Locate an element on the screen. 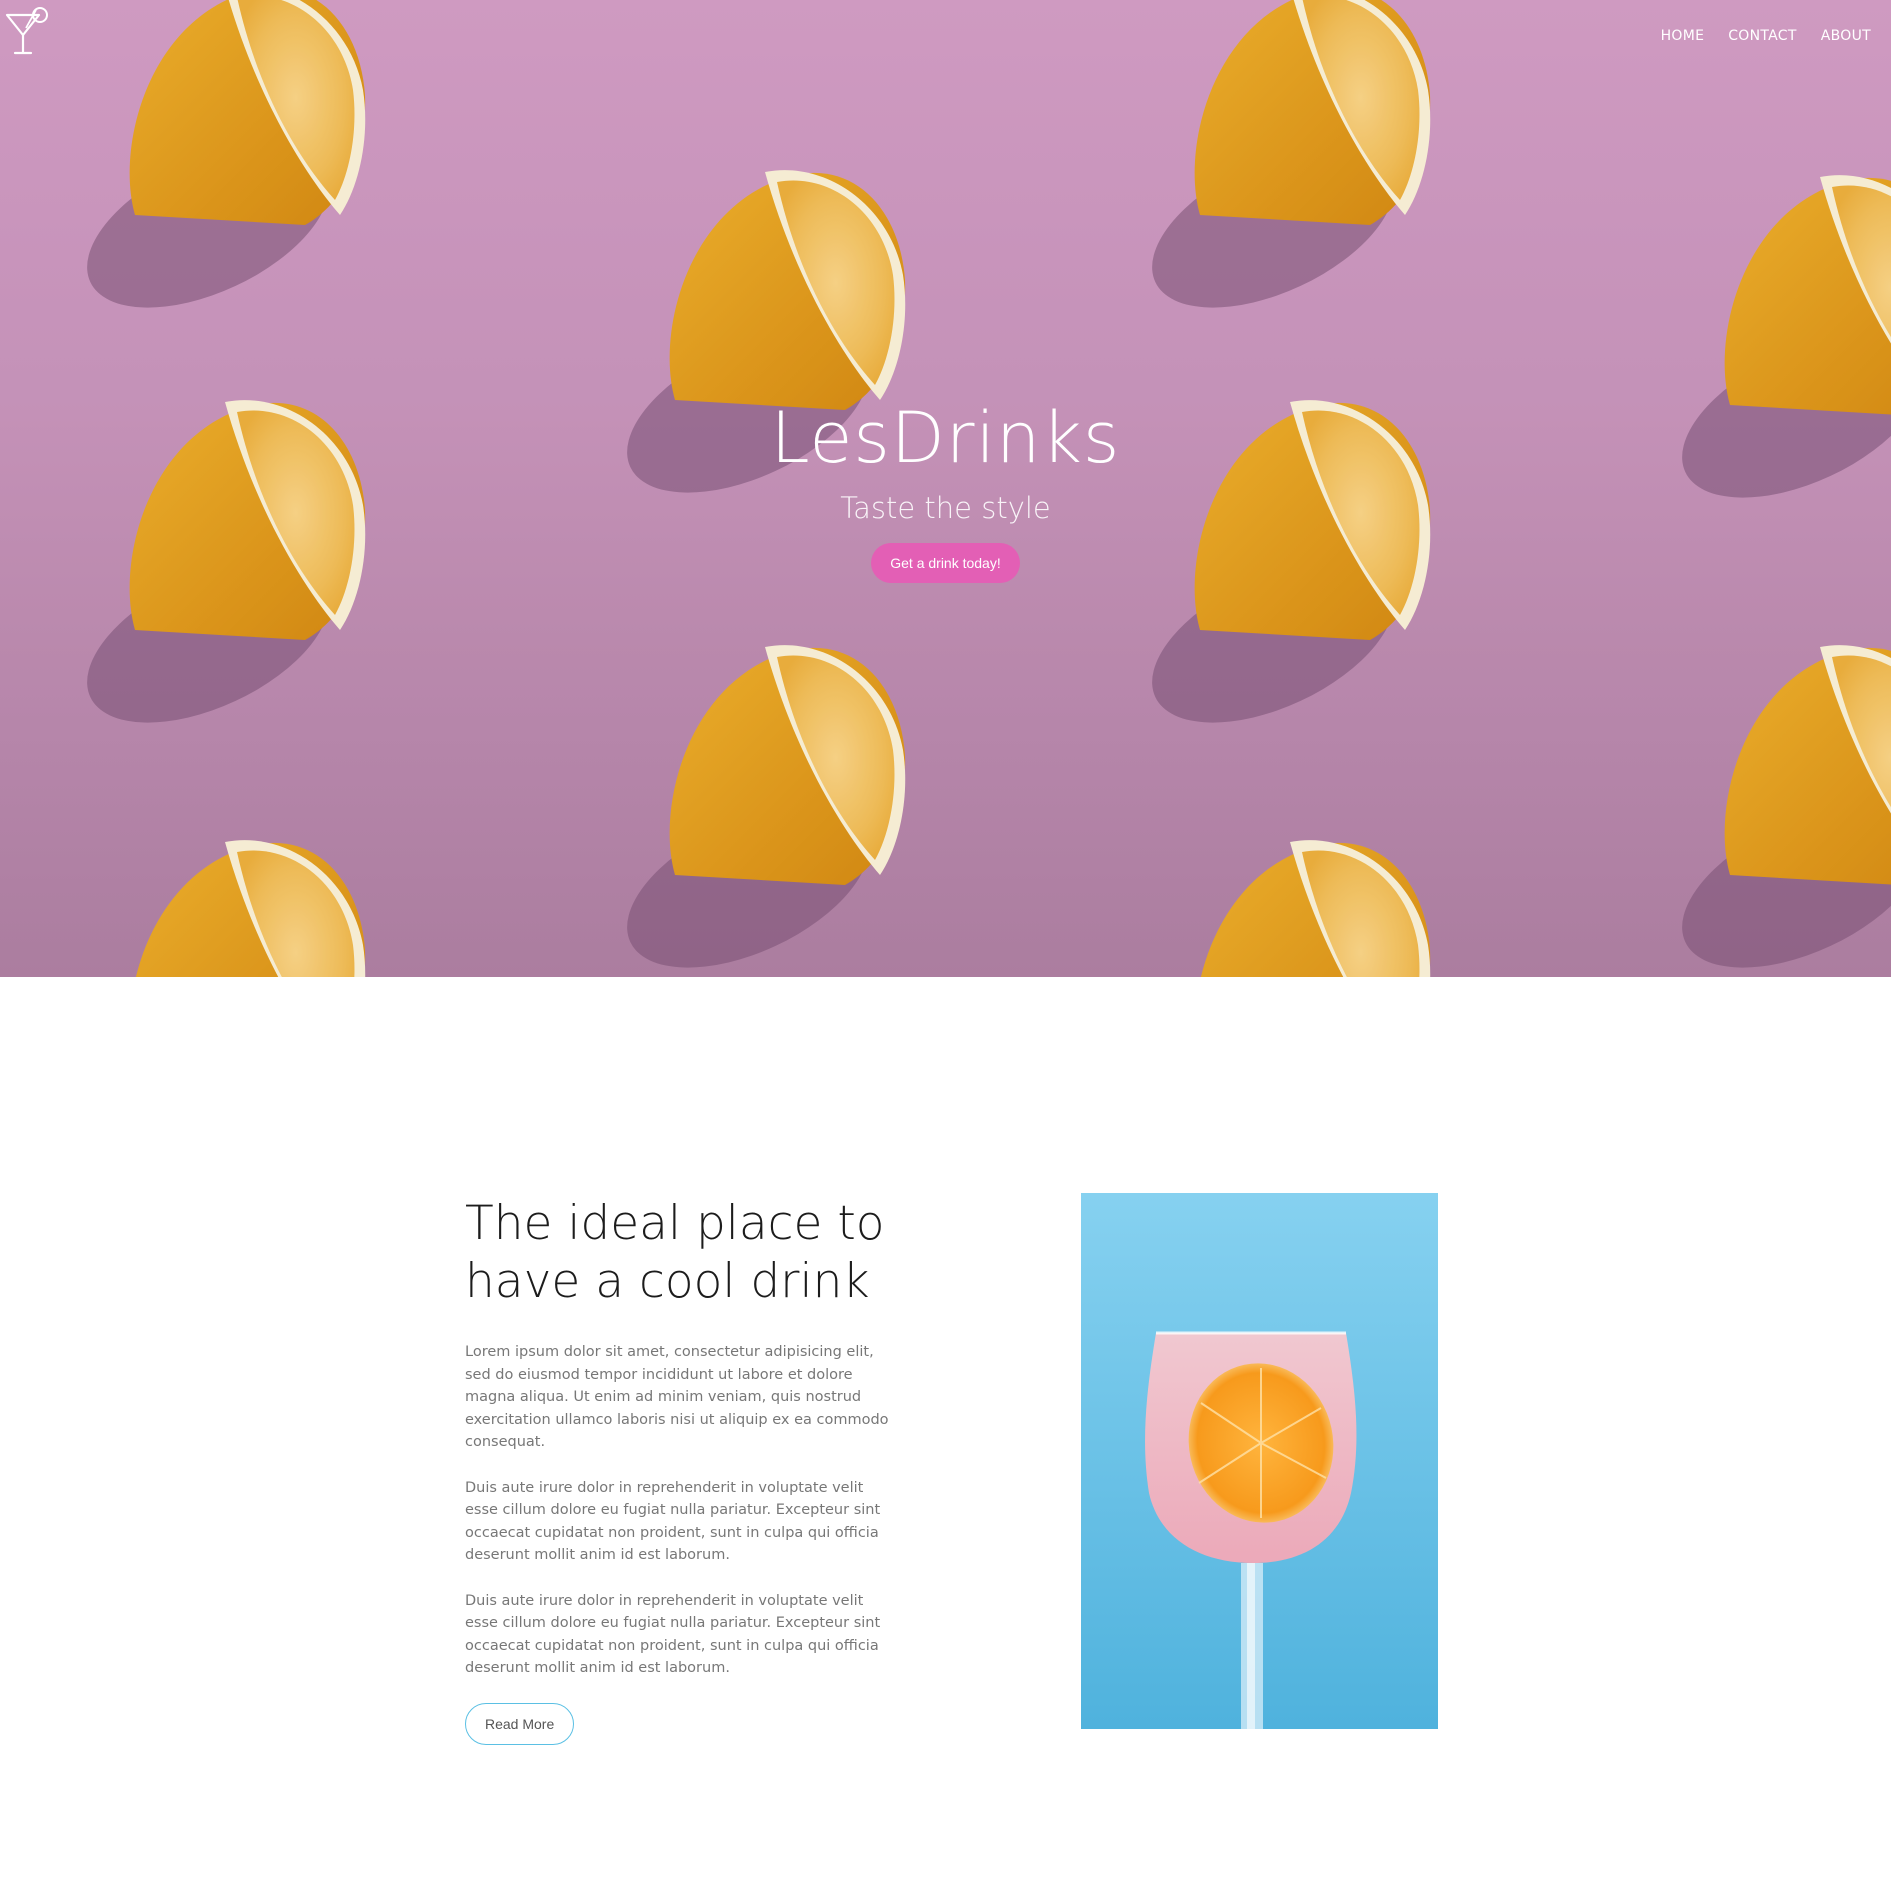  main-nav: HOME CONTACT ABOUT is located at coordinates (1766, 36).